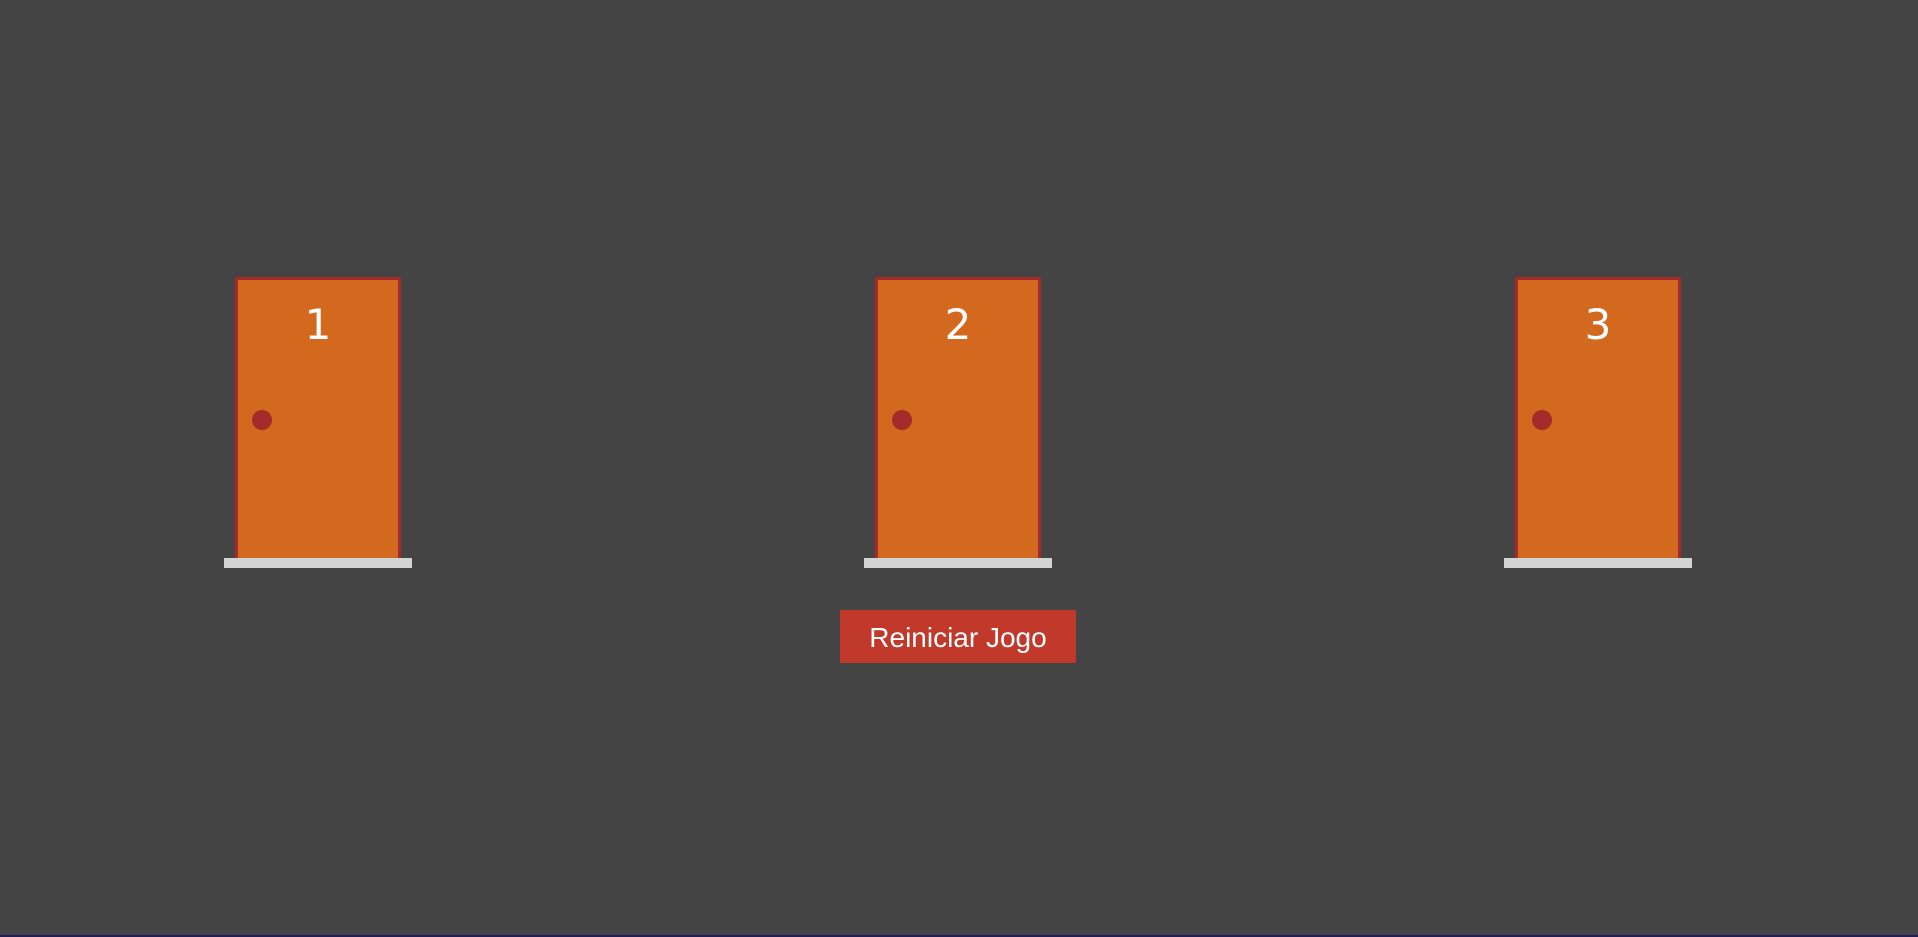  What do you see at coordinates (1598, 418) in the screenshot?
I see `door-panel: 3` at bounding box center [1598, 418].